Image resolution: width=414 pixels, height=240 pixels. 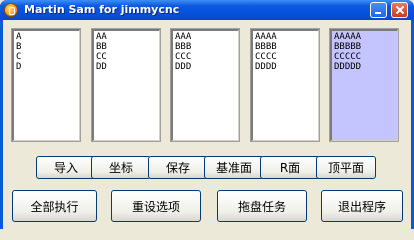 What do you see at coordinates (54, 206) in the screenshot?
I see `execute-all-button: 全部执行` at bounding box center [54, 206].